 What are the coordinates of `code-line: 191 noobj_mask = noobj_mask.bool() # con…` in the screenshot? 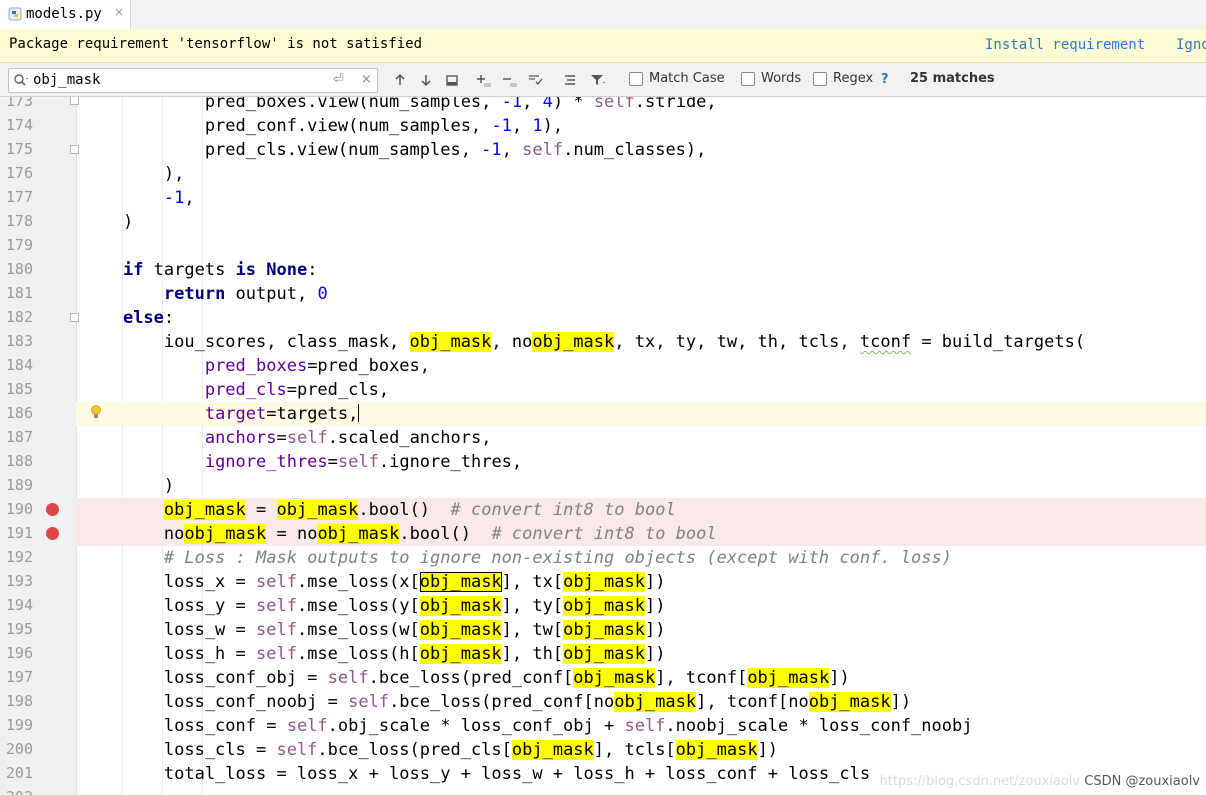 It's located at (603, 534).